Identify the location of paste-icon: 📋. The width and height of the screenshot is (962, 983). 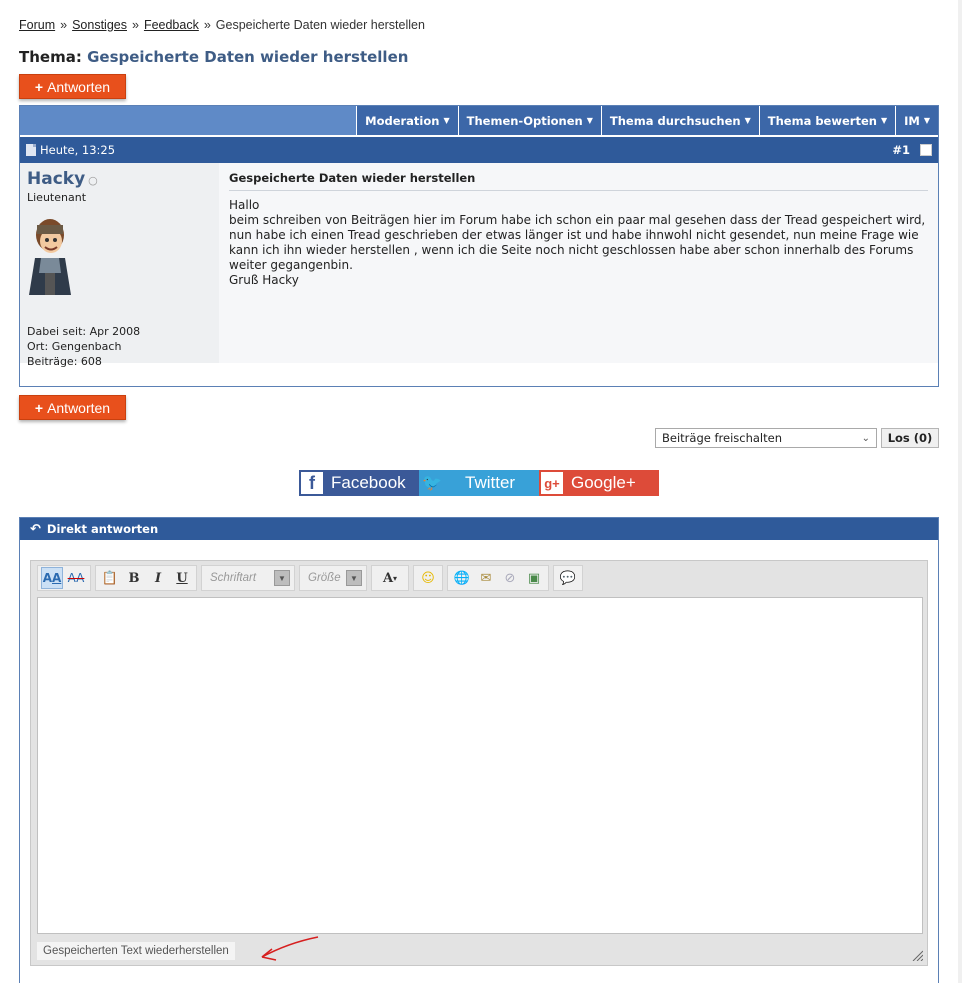
(110, 578).